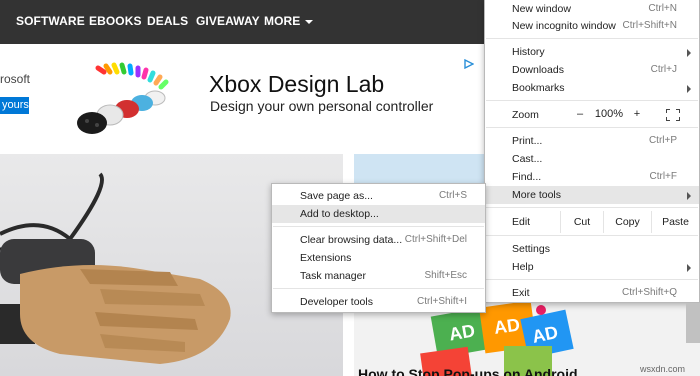  What do you see at coordinates (649, 292) in the screenshot?
I see `menu-shortcut: Ctrl+Shift+Q` at bounding box center [649, 292].